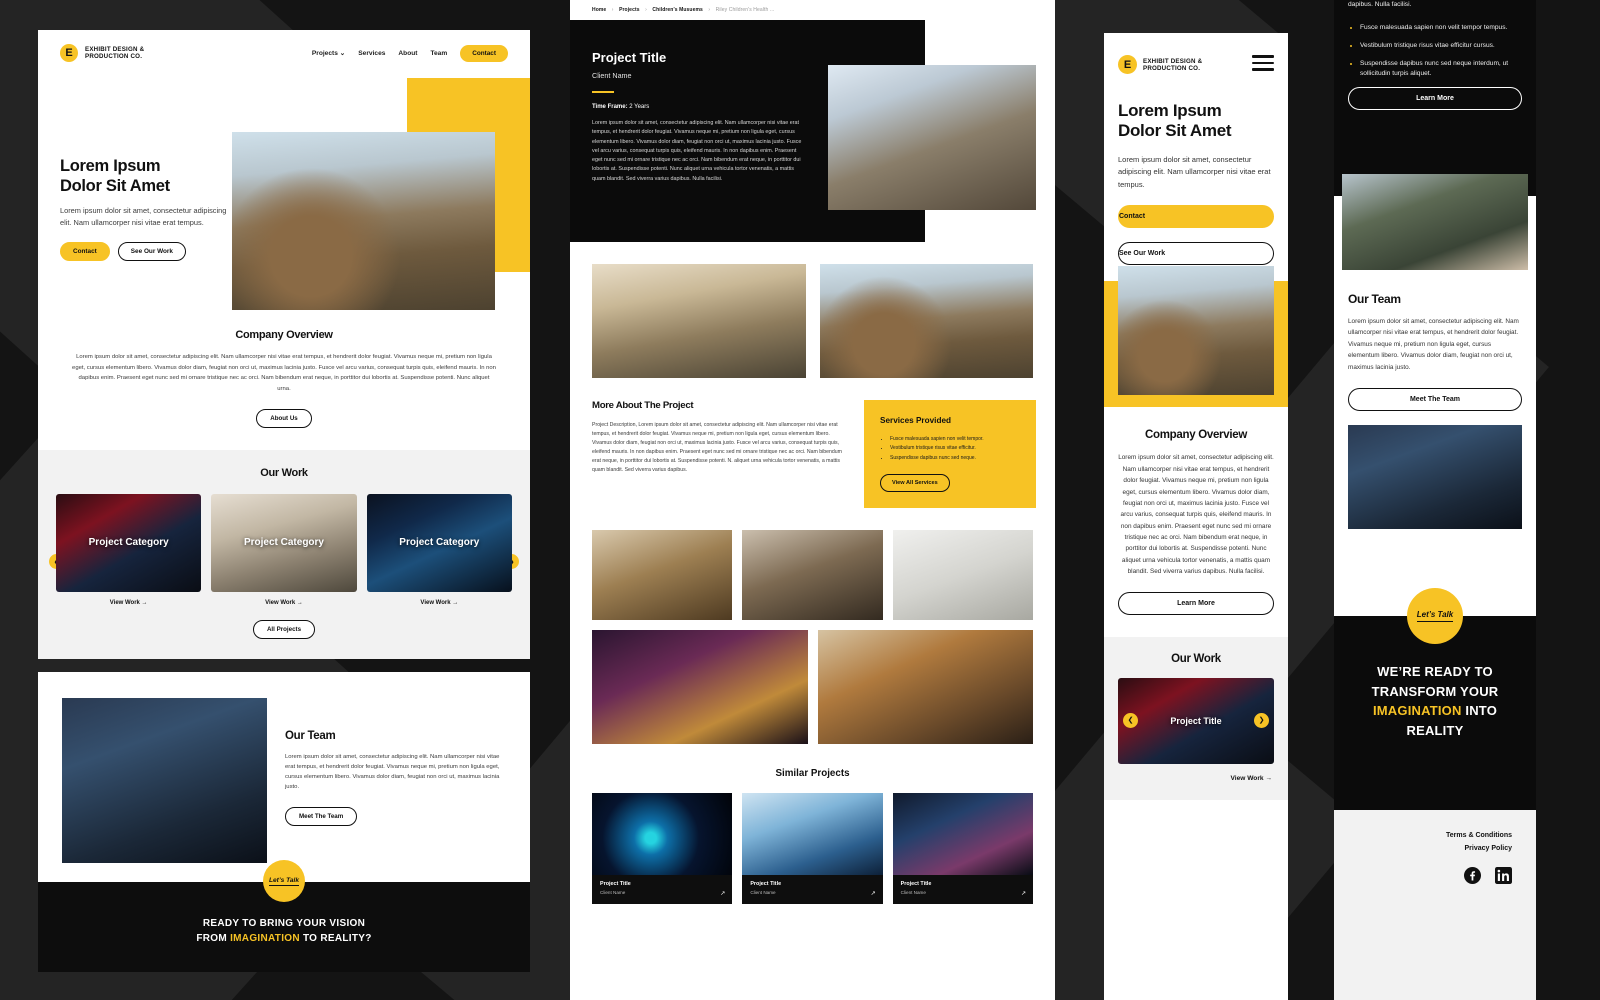 This screenshot has width=1600, height=1000. I want to click on about-us-button: About Us, so click(284, 418).